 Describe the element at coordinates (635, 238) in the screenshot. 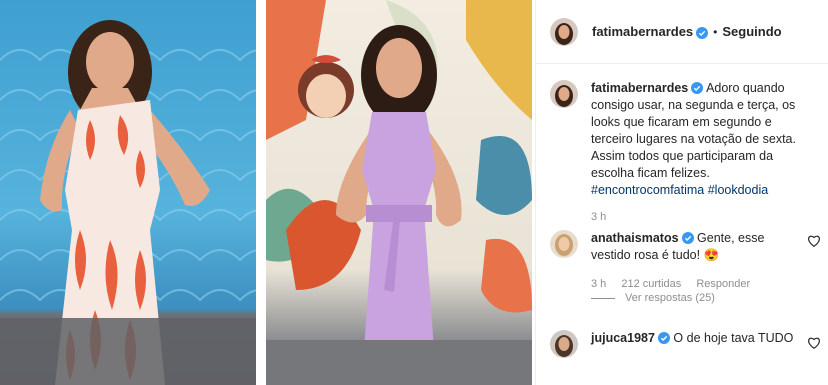

I see `comment-username: anathaismatos` at that location.